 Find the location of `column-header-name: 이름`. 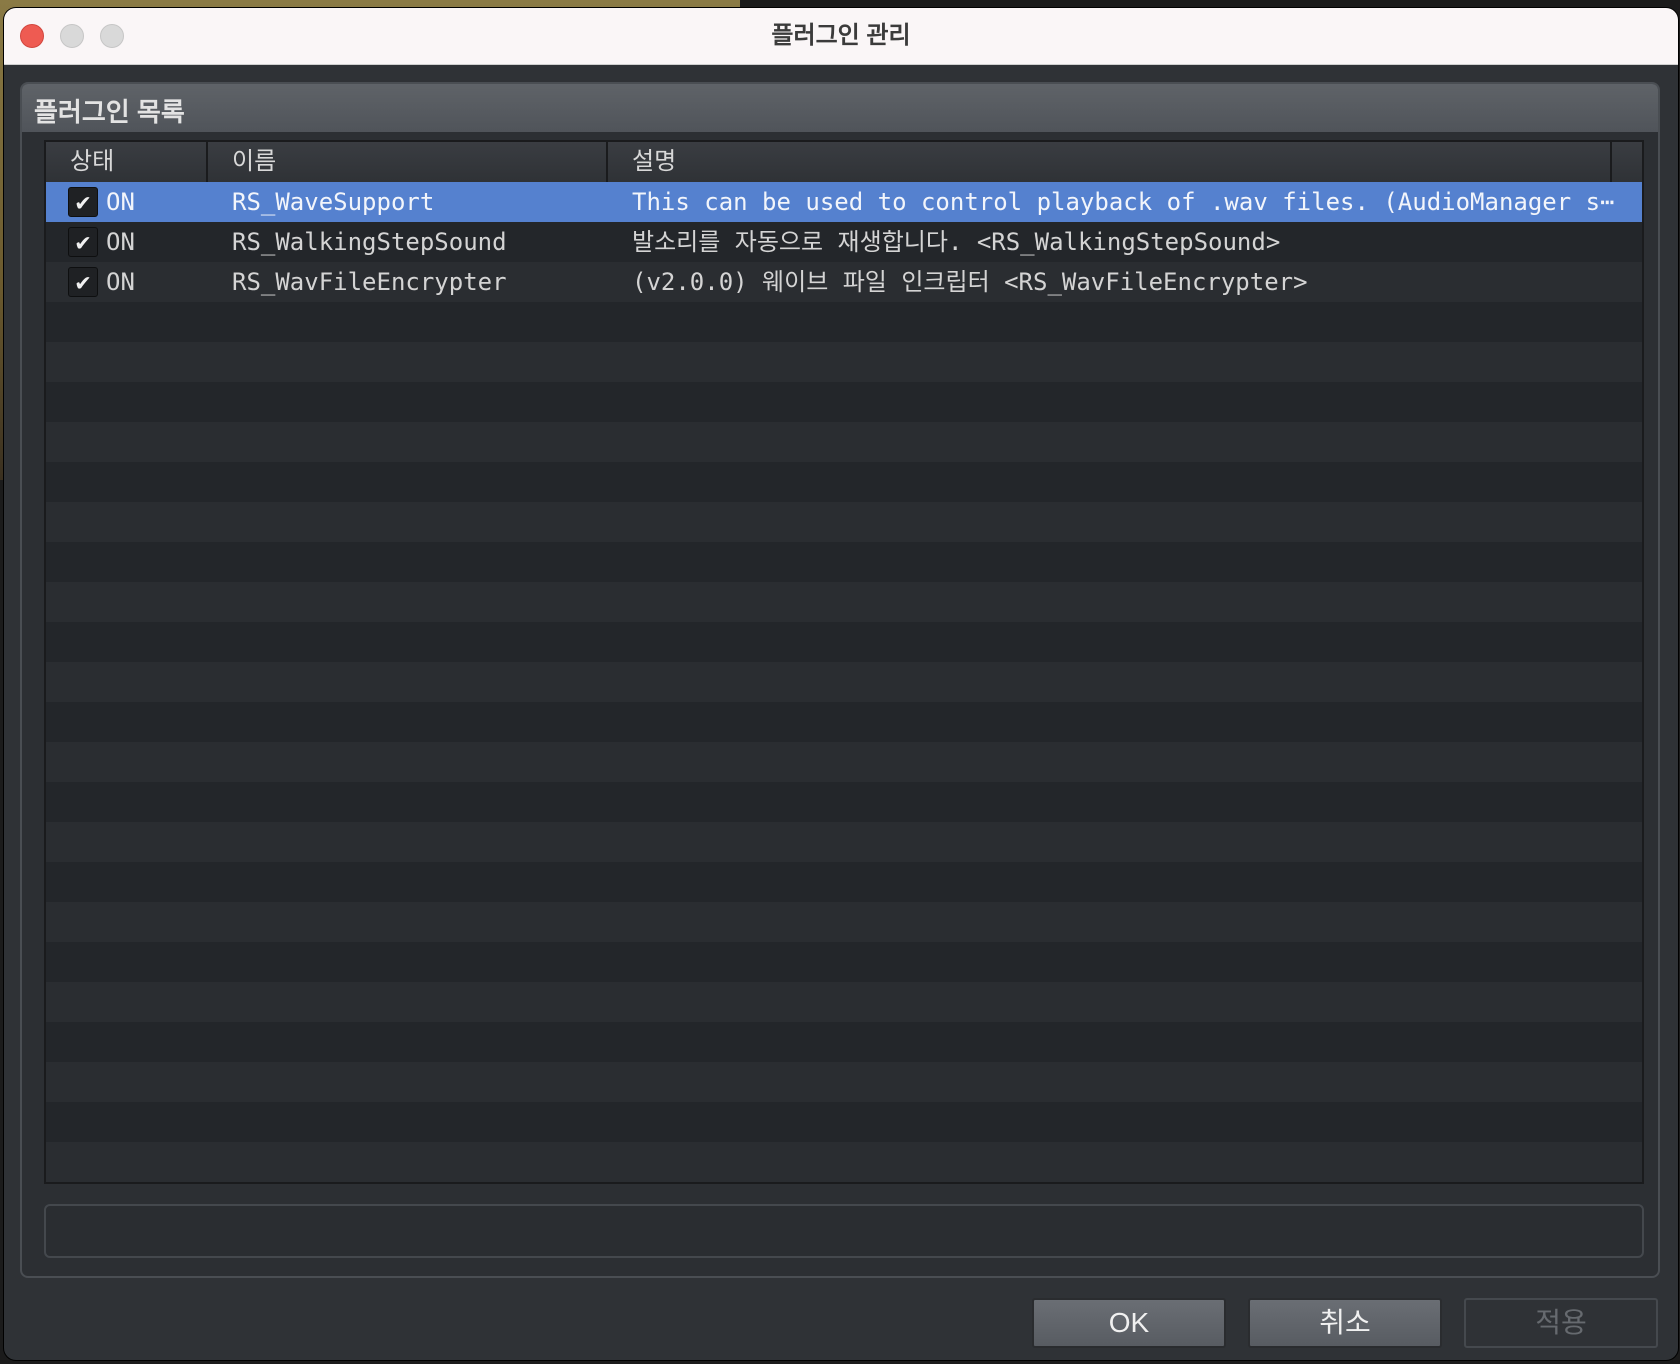

column-header-name: 이름 is located at coordinates (408, 162).